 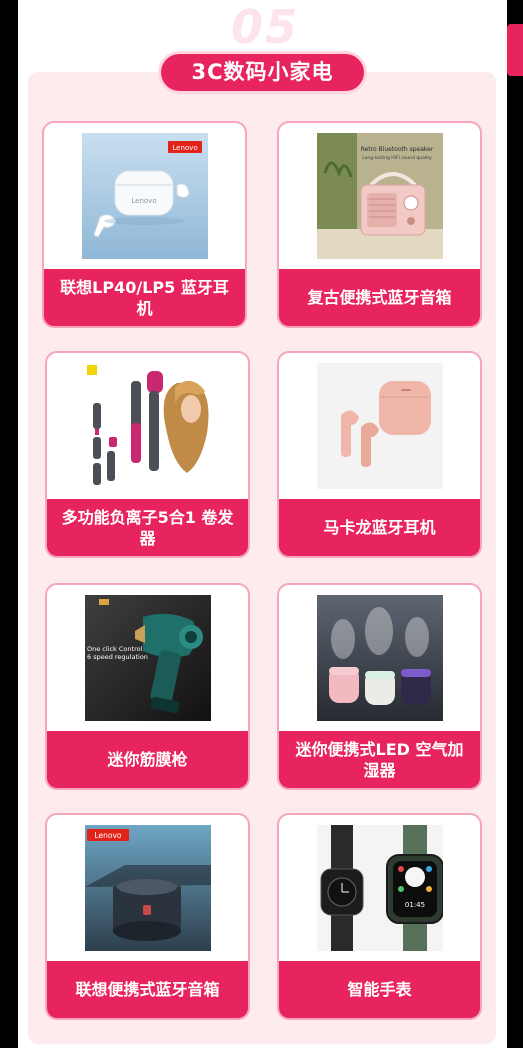 I want to click on product-label: 联想LP40/LP5 蓝牙耳机, so click(x=144, y=297).